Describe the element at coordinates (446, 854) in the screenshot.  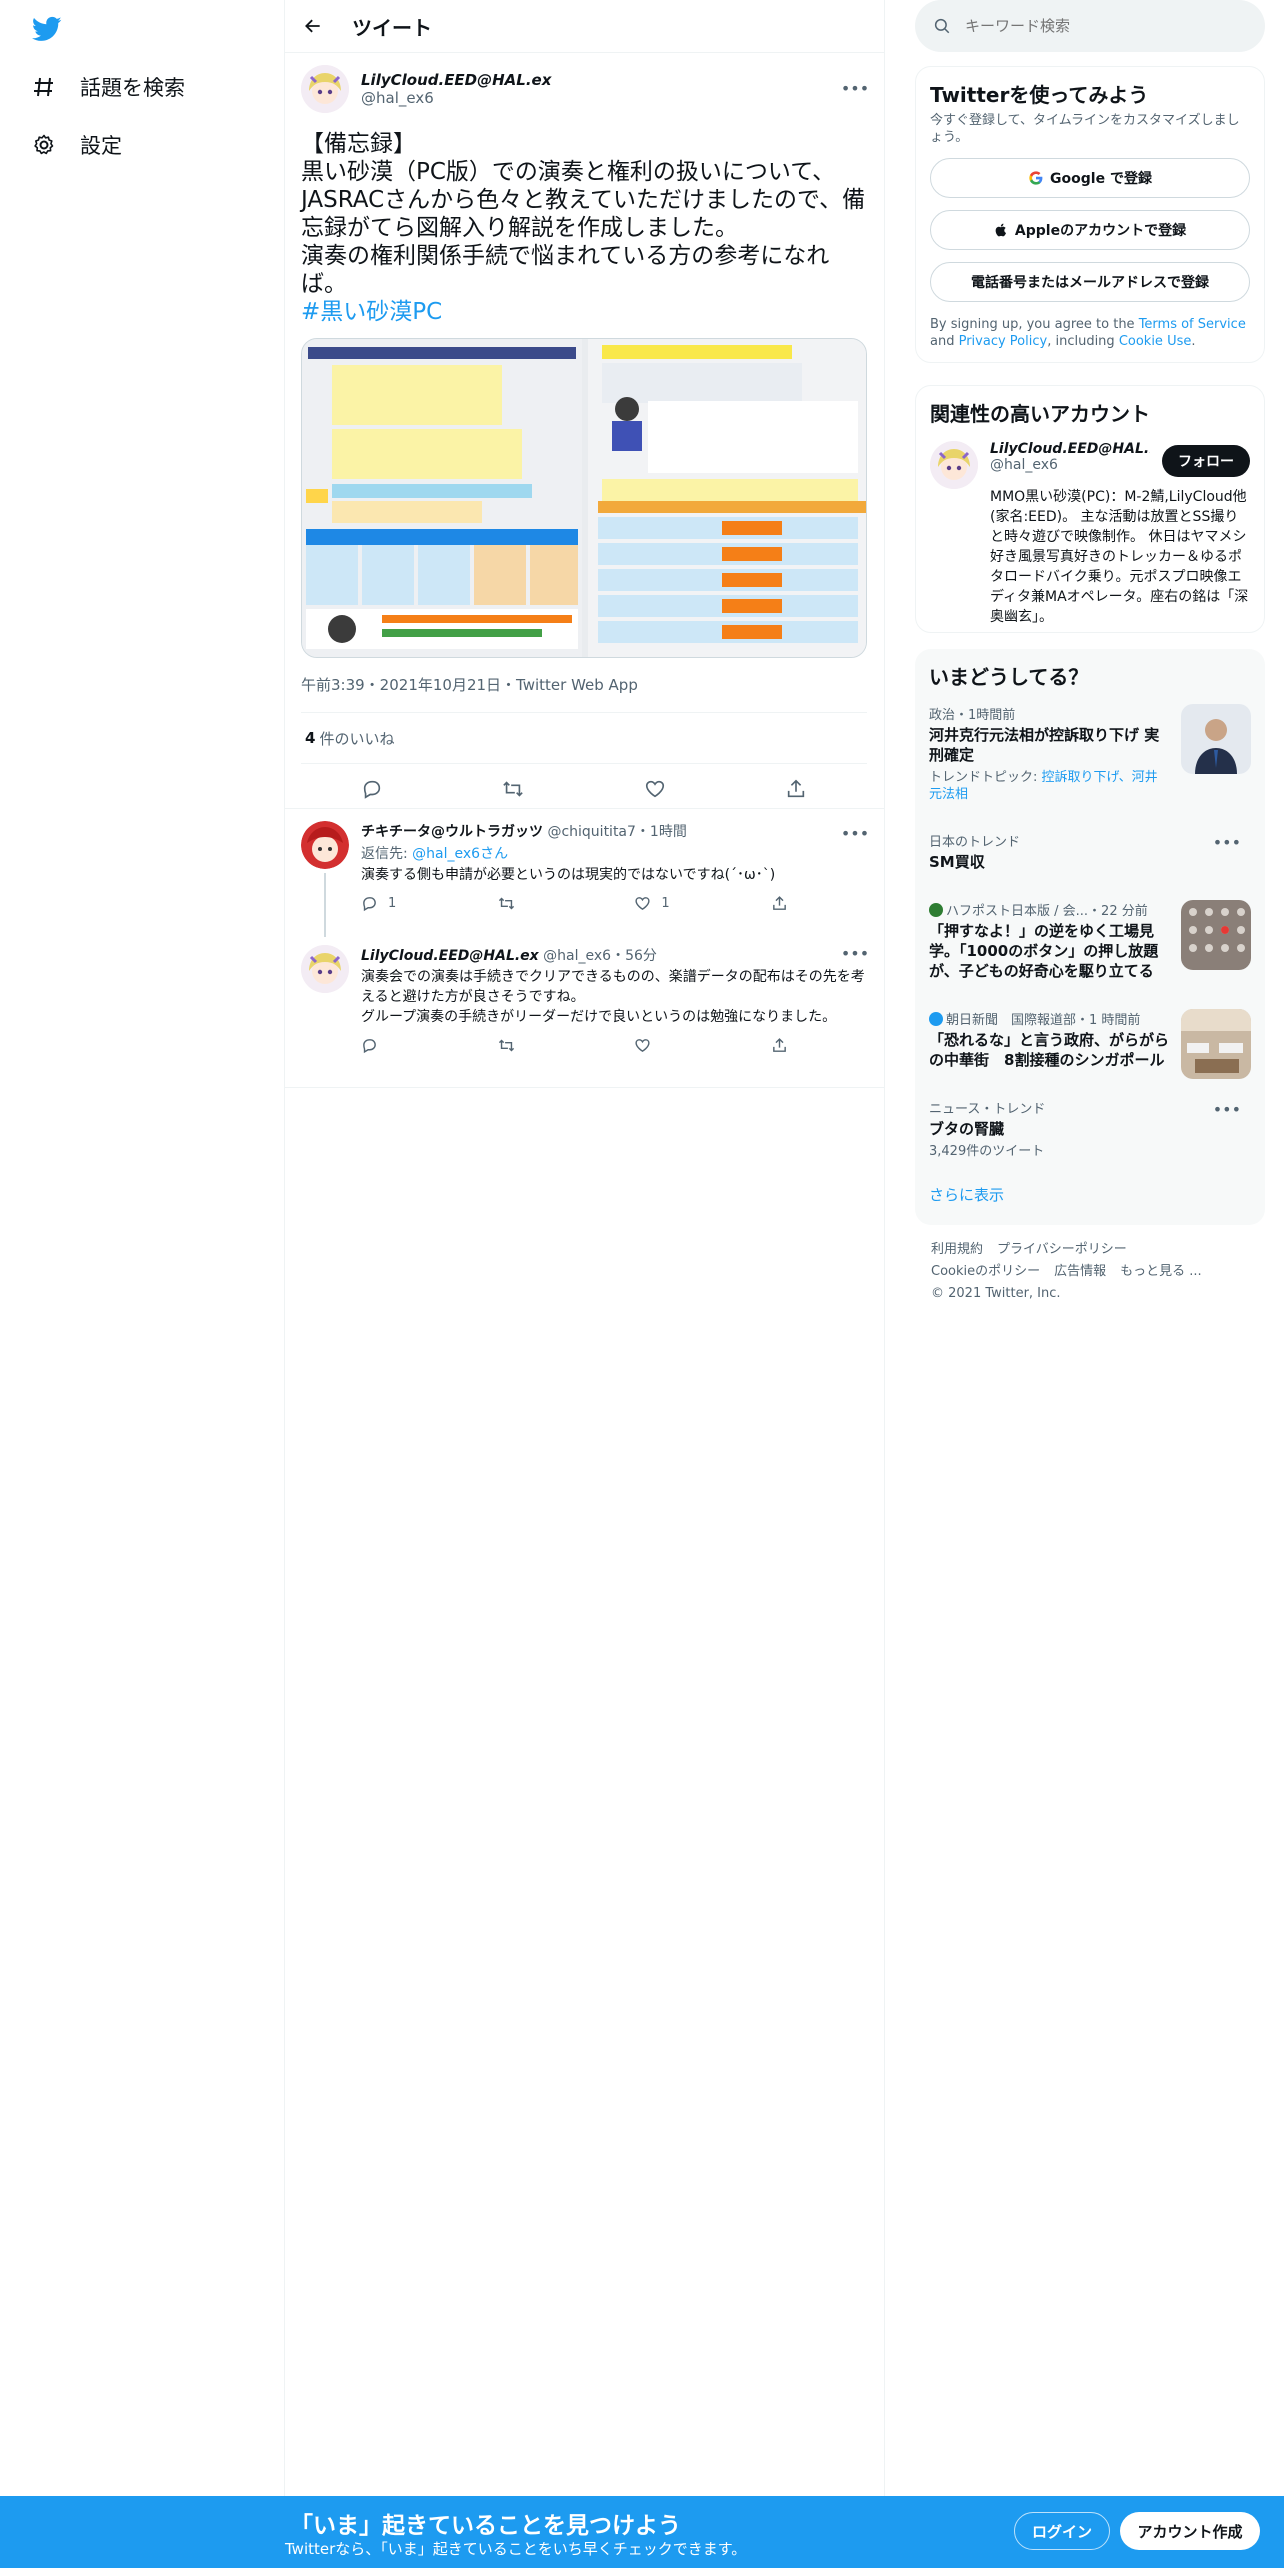
I see `reply-to-link: @hal_ex6` at that location.